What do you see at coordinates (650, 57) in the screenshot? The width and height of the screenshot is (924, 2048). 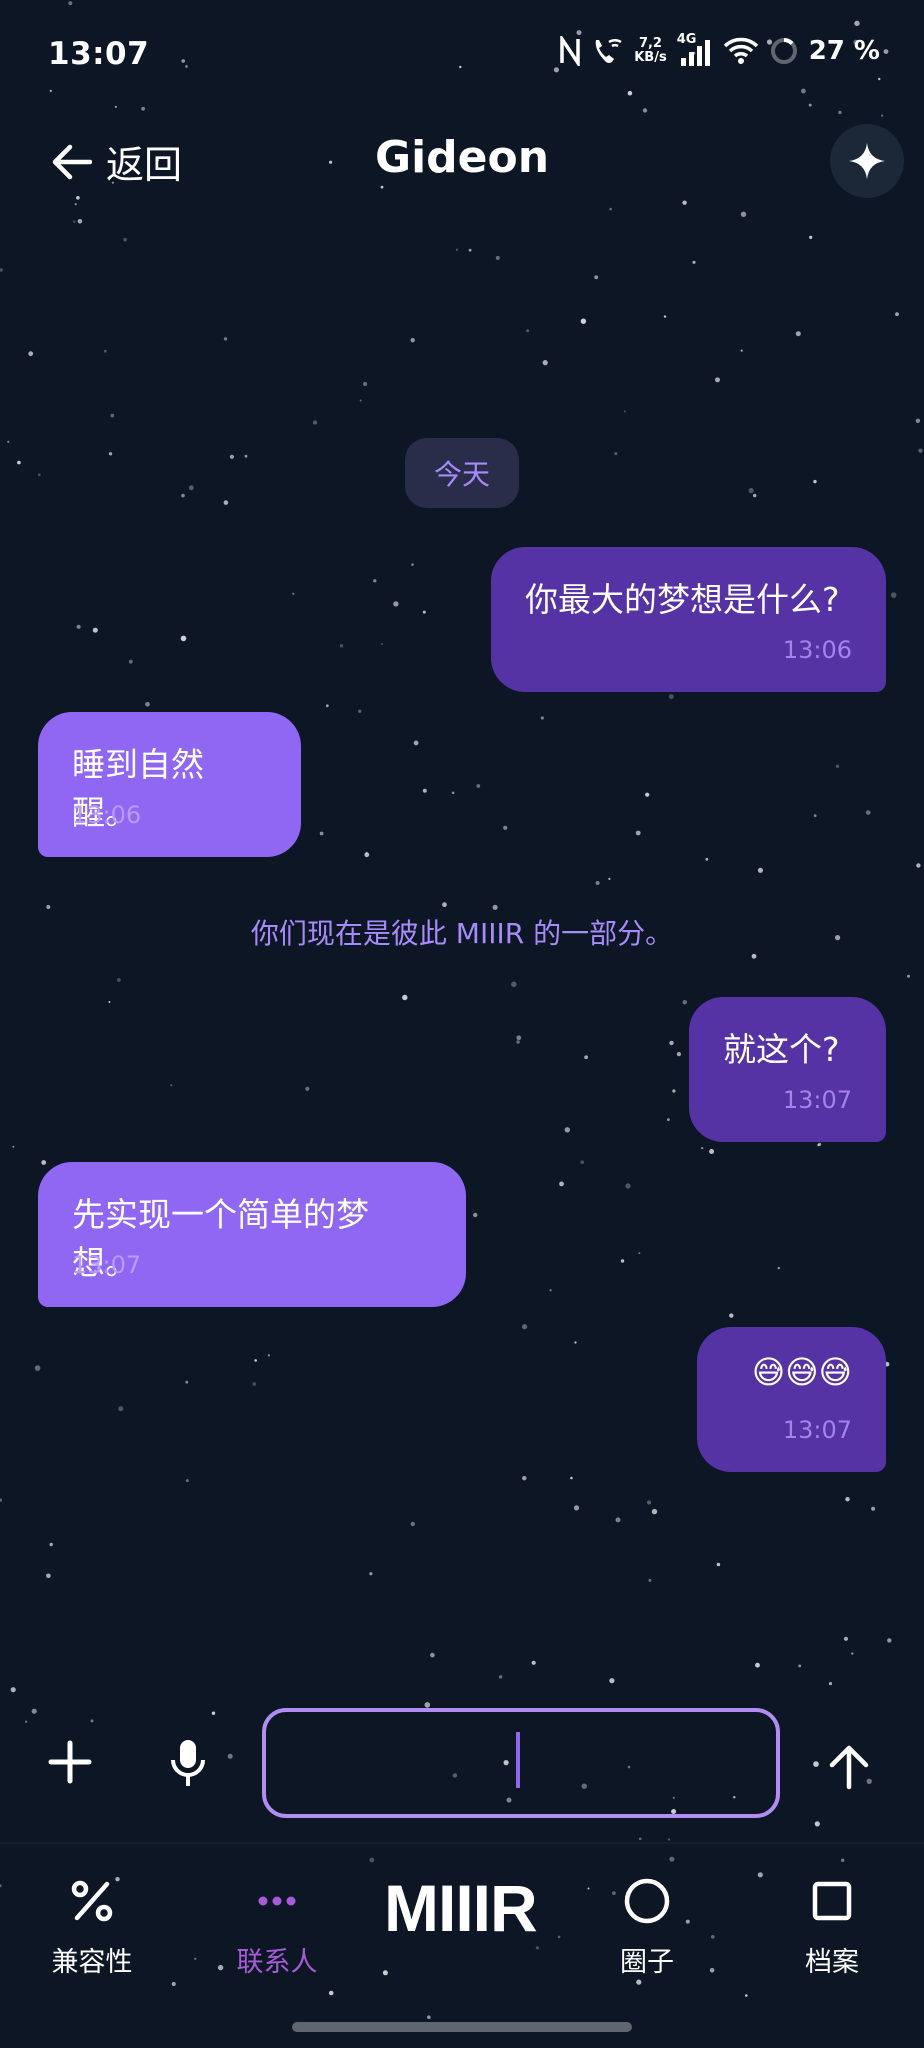 I see `speed-unit: KB/s` at bounding box center [650, 57].